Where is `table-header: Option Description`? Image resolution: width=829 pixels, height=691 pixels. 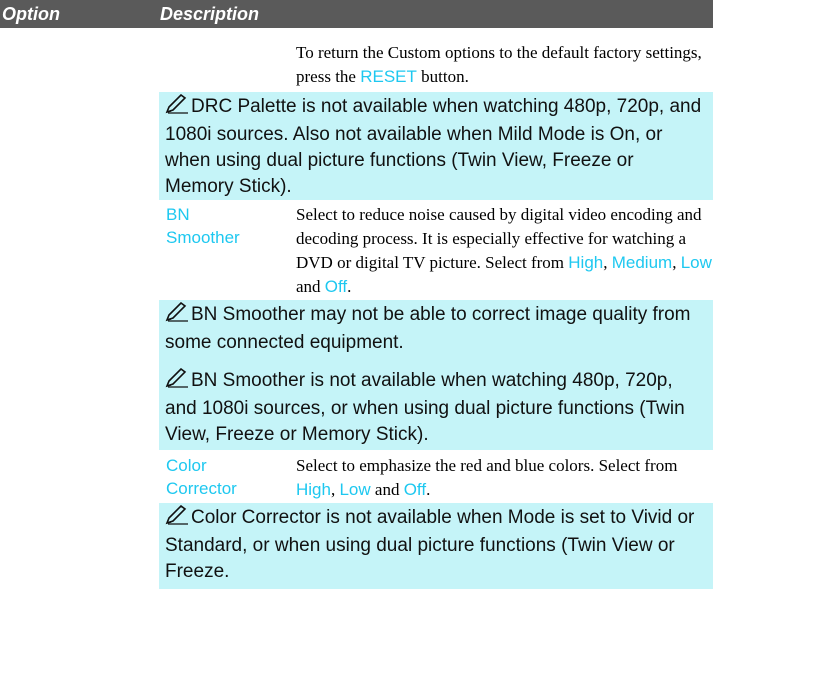
table-header: Option Description is located at coordinates (356, 14).